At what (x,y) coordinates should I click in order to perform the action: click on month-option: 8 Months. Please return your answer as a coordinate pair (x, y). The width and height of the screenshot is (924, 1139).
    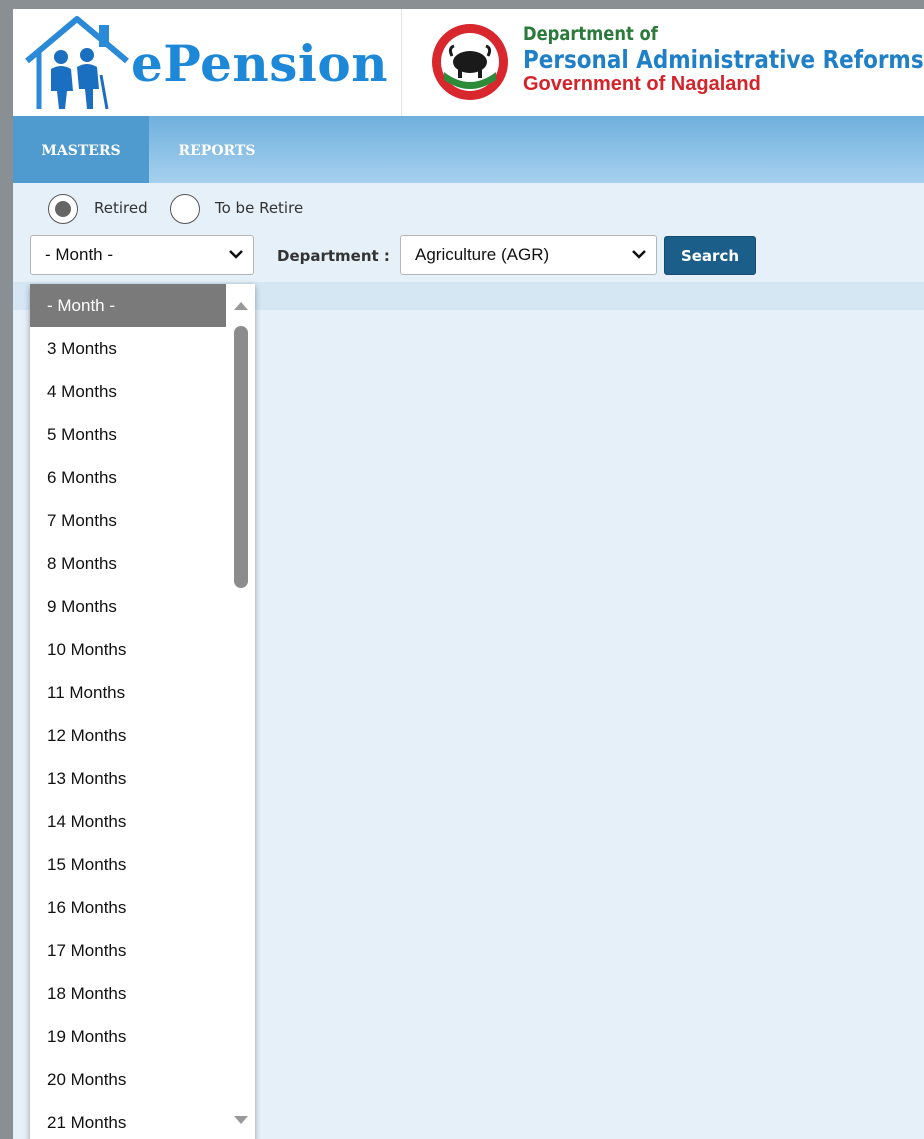
    Looking at the image, I should click on (128, 563).